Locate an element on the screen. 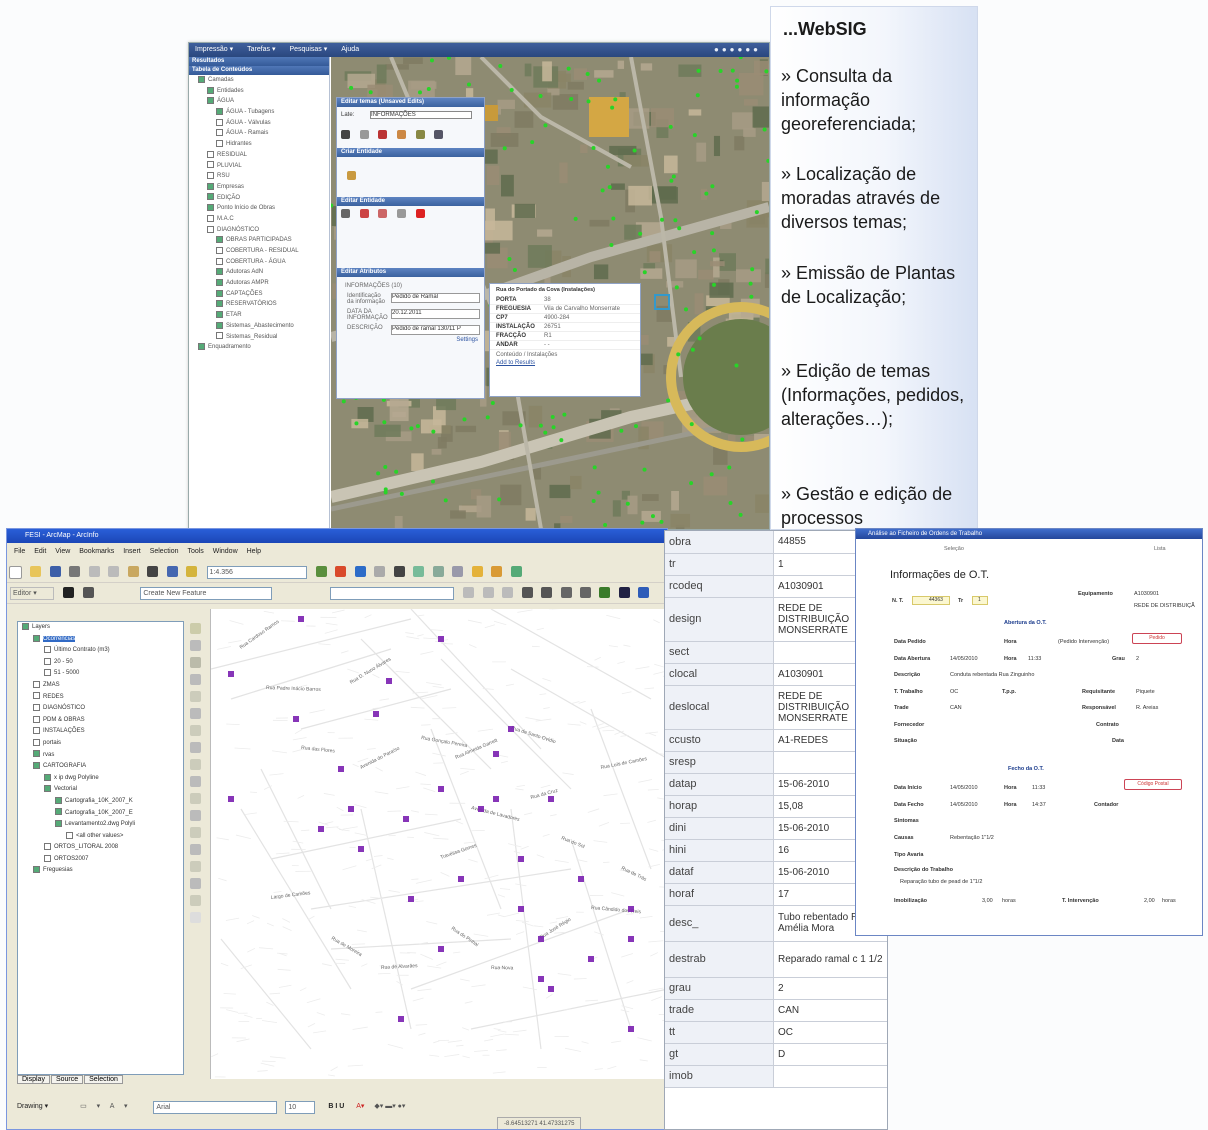  toc-item: INSTALAÇÕES is located at coordinates (100, 732).